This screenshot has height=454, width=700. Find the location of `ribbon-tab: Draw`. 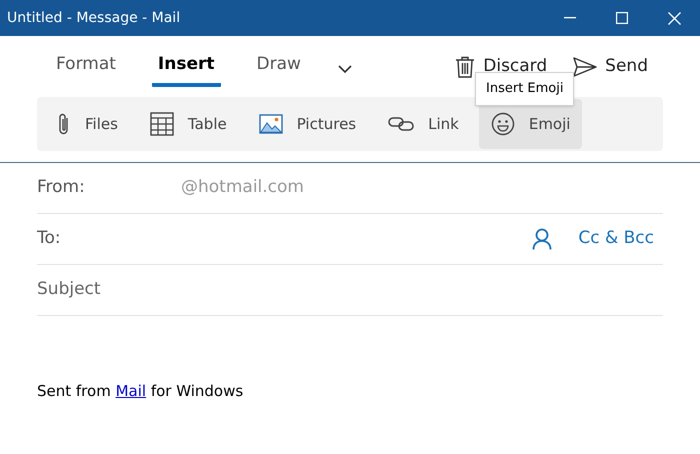

ribbon-tab: Draw is located at coordinates (278, 67).